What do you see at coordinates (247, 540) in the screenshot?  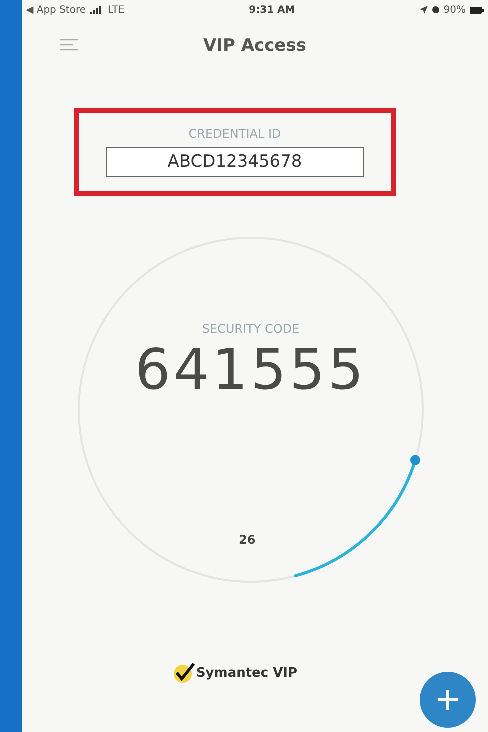 I see `seconds-remaining: 26` at bounding box center [247, 540].